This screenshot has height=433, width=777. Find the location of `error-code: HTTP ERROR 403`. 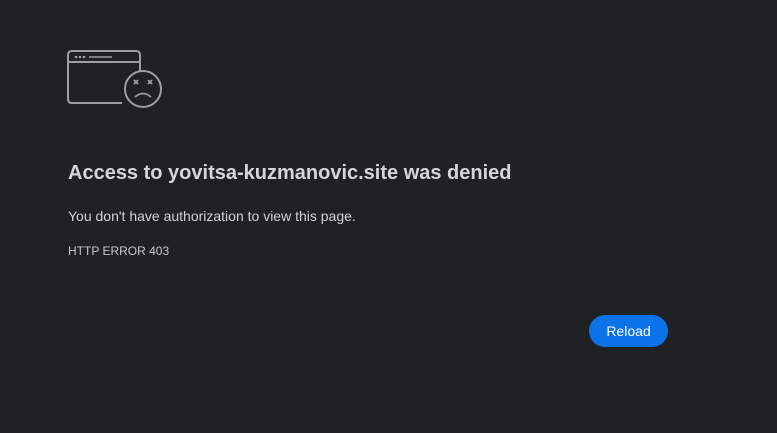

error-code: HTTP ERROR 403 is located at coordinates (119, 251).